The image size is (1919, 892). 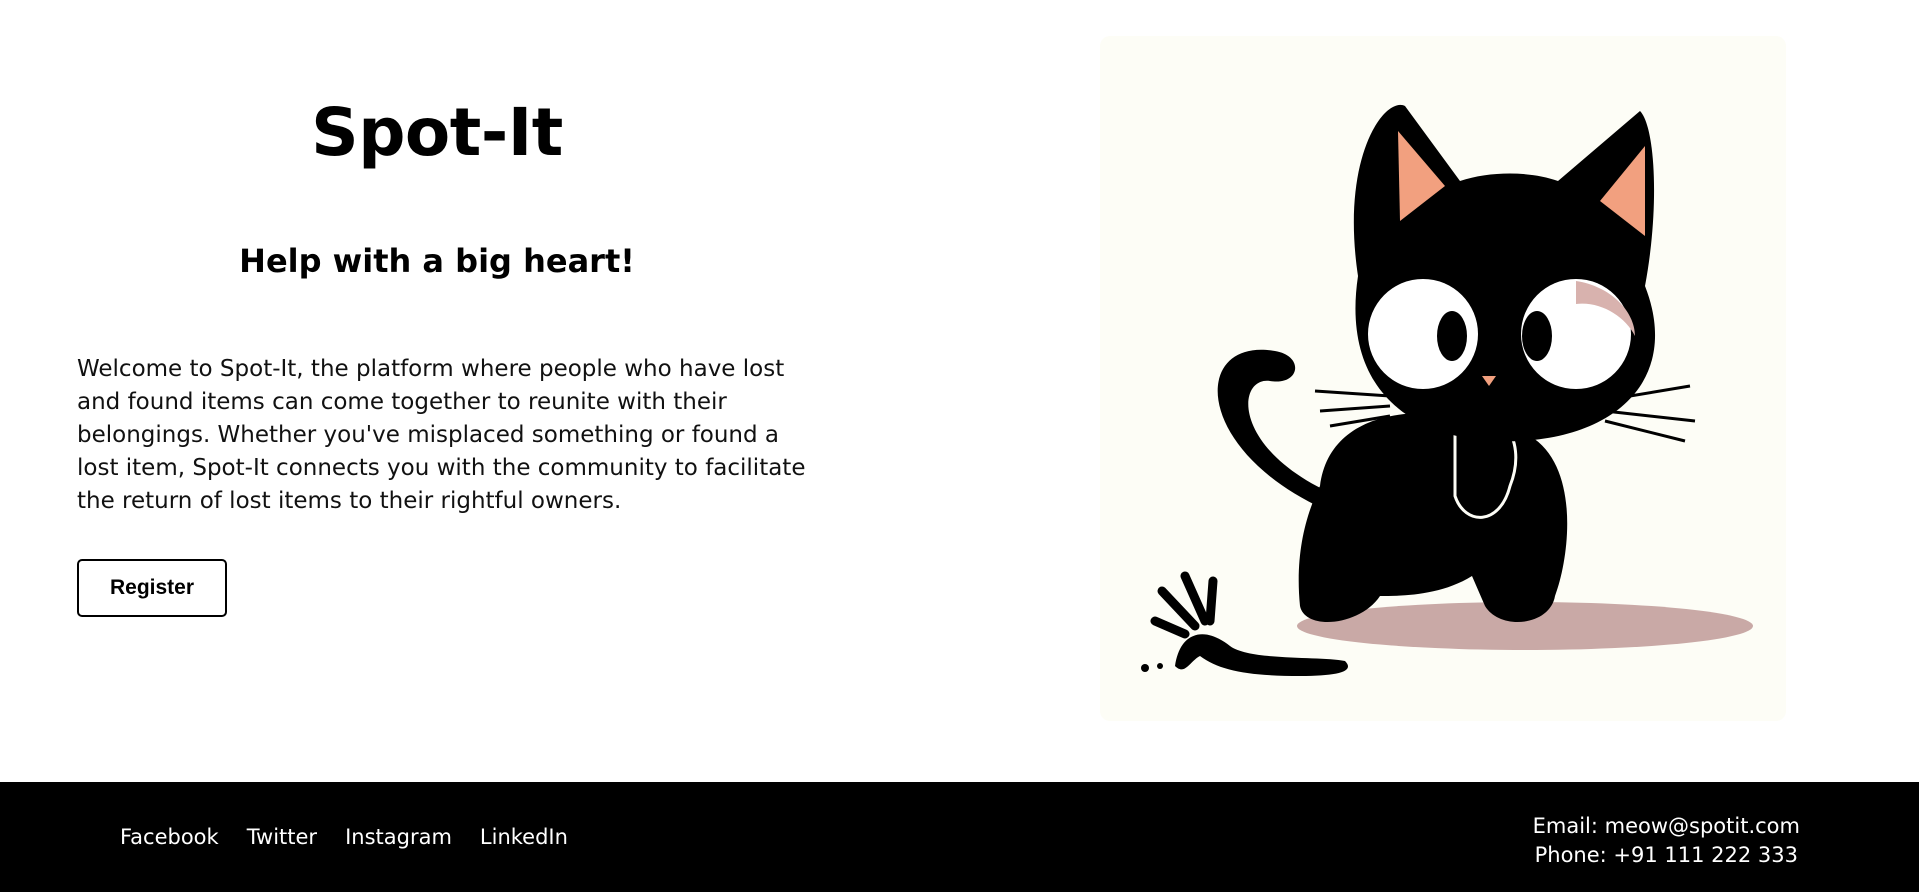 What do you see at coordinates (282, 837) in the screenshot?
I see `twitter-link: Twitter` at bounding box center [282, 837].